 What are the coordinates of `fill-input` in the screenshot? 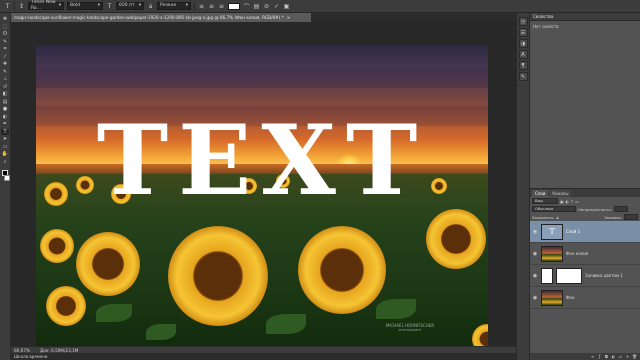 It's located at (631, 217).